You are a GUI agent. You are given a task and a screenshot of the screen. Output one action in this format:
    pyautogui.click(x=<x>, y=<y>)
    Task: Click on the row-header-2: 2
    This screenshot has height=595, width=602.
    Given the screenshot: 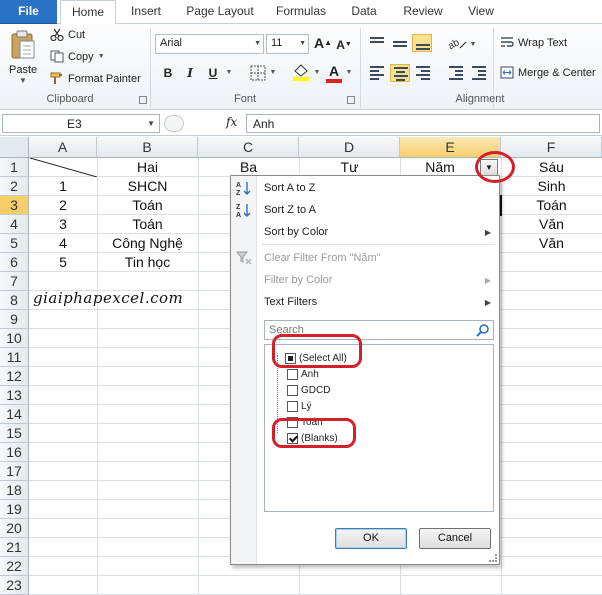 What is the action you would take?
    pyautogui.click(x=14, y=186)
    